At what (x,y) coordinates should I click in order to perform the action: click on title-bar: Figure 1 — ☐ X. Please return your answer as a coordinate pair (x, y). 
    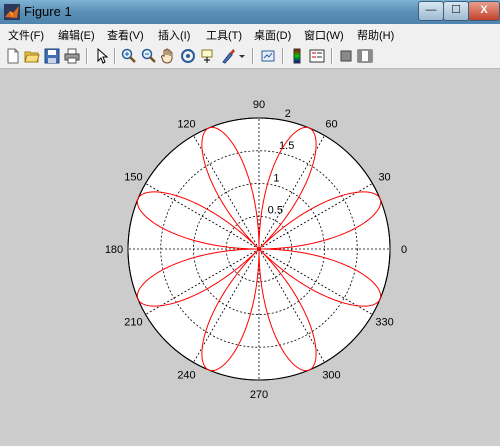
    Looking at the image, I should click on (250, 12).